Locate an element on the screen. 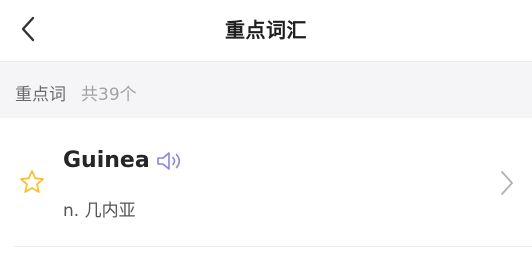  section-label: 重点词 is located at coordinates (40, 95).